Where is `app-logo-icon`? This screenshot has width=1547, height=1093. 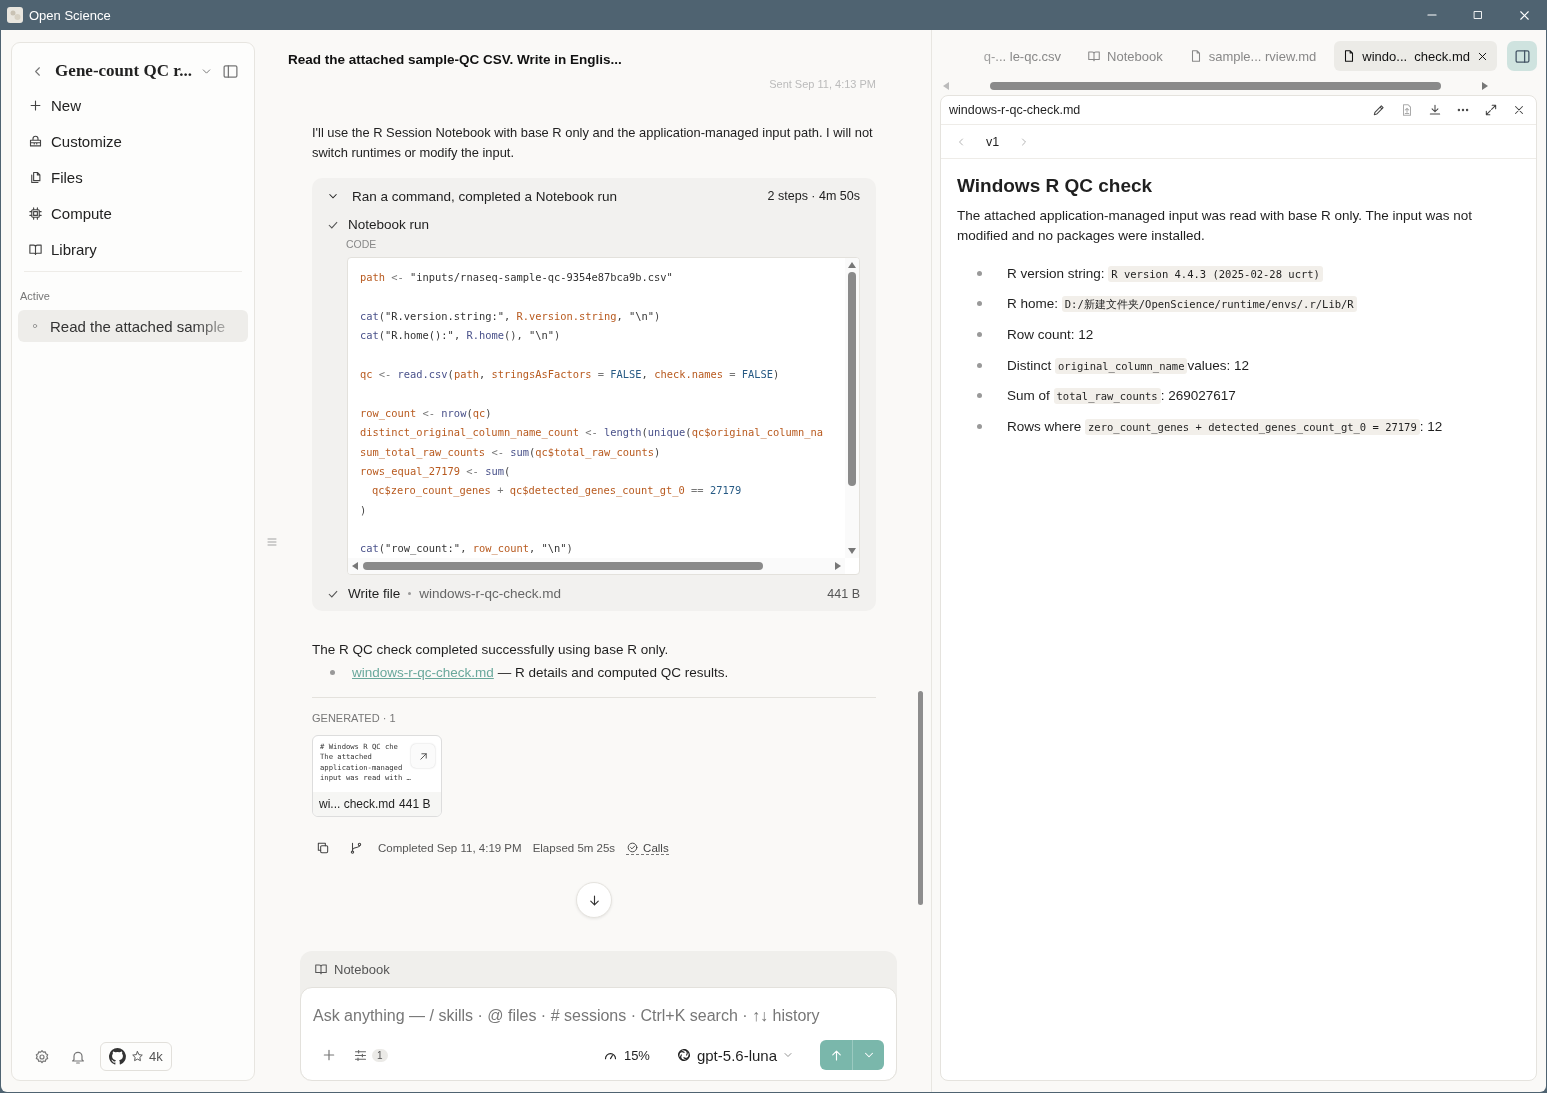 app-logo-icon is located at coordinates (15, 15).